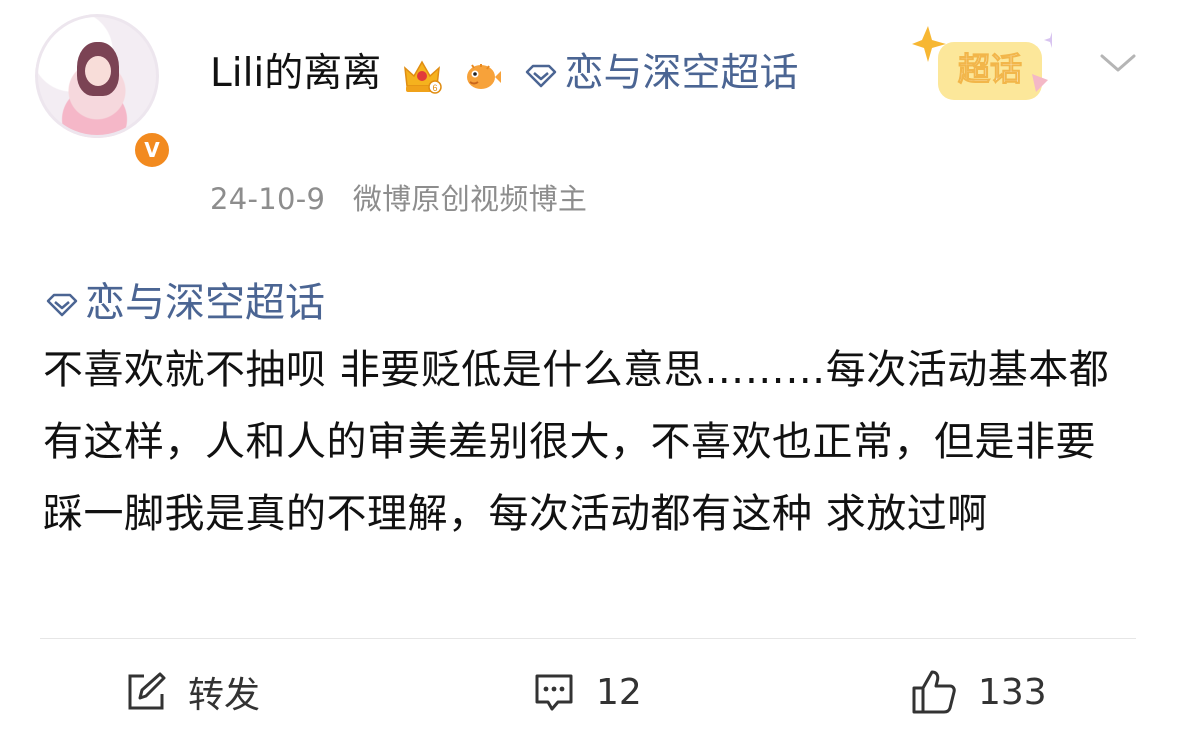 This screenshot has height=741, width=1178. I want to click on pufferfish-icon, so click(482, 76).